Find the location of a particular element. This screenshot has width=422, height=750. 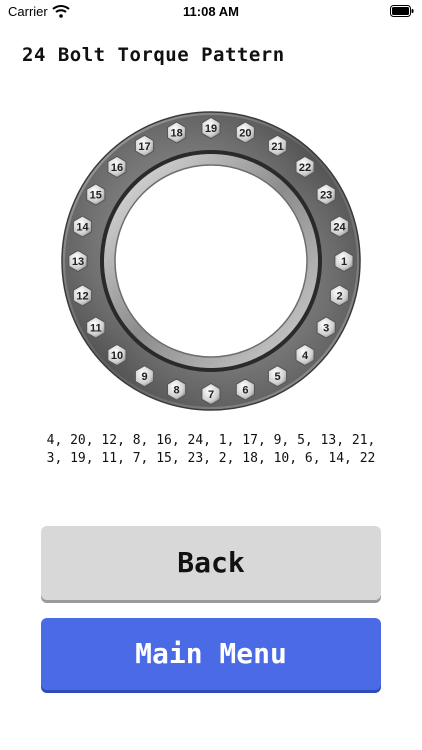

bolt-21: 21 is located at coordinates (277, 145).